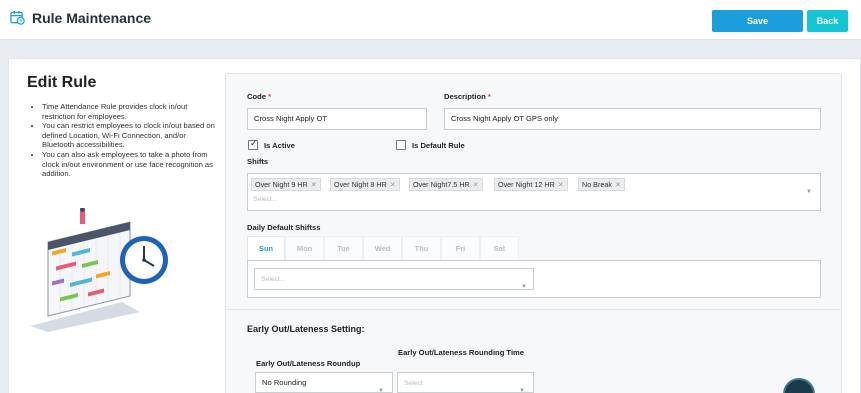 This screenshot has width=861, height=393. What do you see at coordinates (499, 248) in the screenshot?
I see `tab-sat: Sat` at bounding box center [499, 248].